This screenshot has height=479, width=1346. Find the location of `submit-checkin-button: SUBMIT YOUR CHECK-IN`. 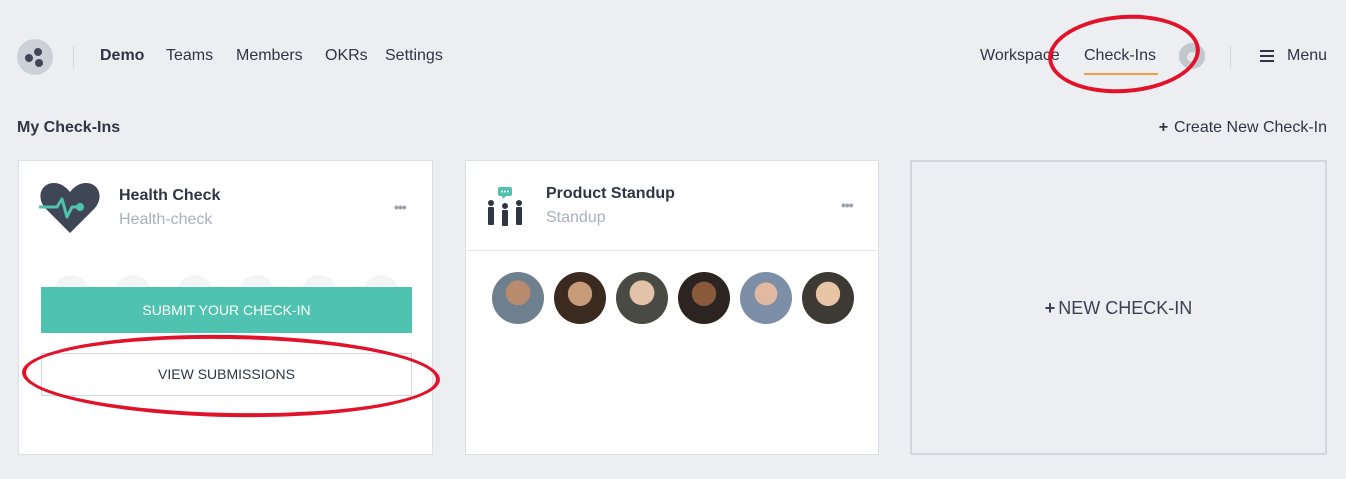

submit-checkin-button: SUBMIT YOUR CHECK-IN is located at coordinates (226, 310).